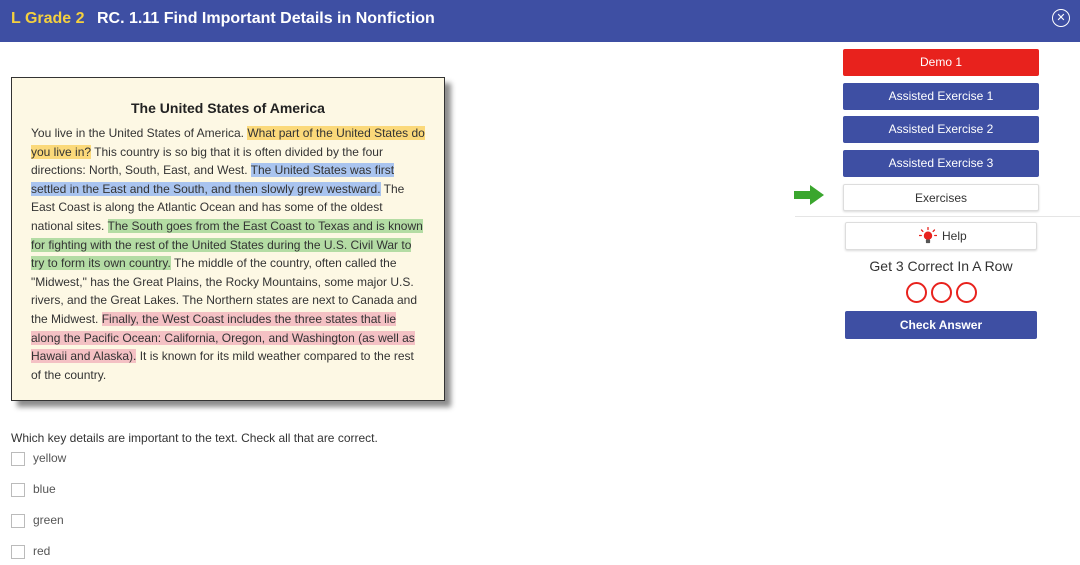 Image resolution: width=1080 pixels, height=565 pixels. What do you see at coordinates (941, 325) in the screenshot?
I see `check-answer-button: Check Answer` at bounding box center [941, 325].